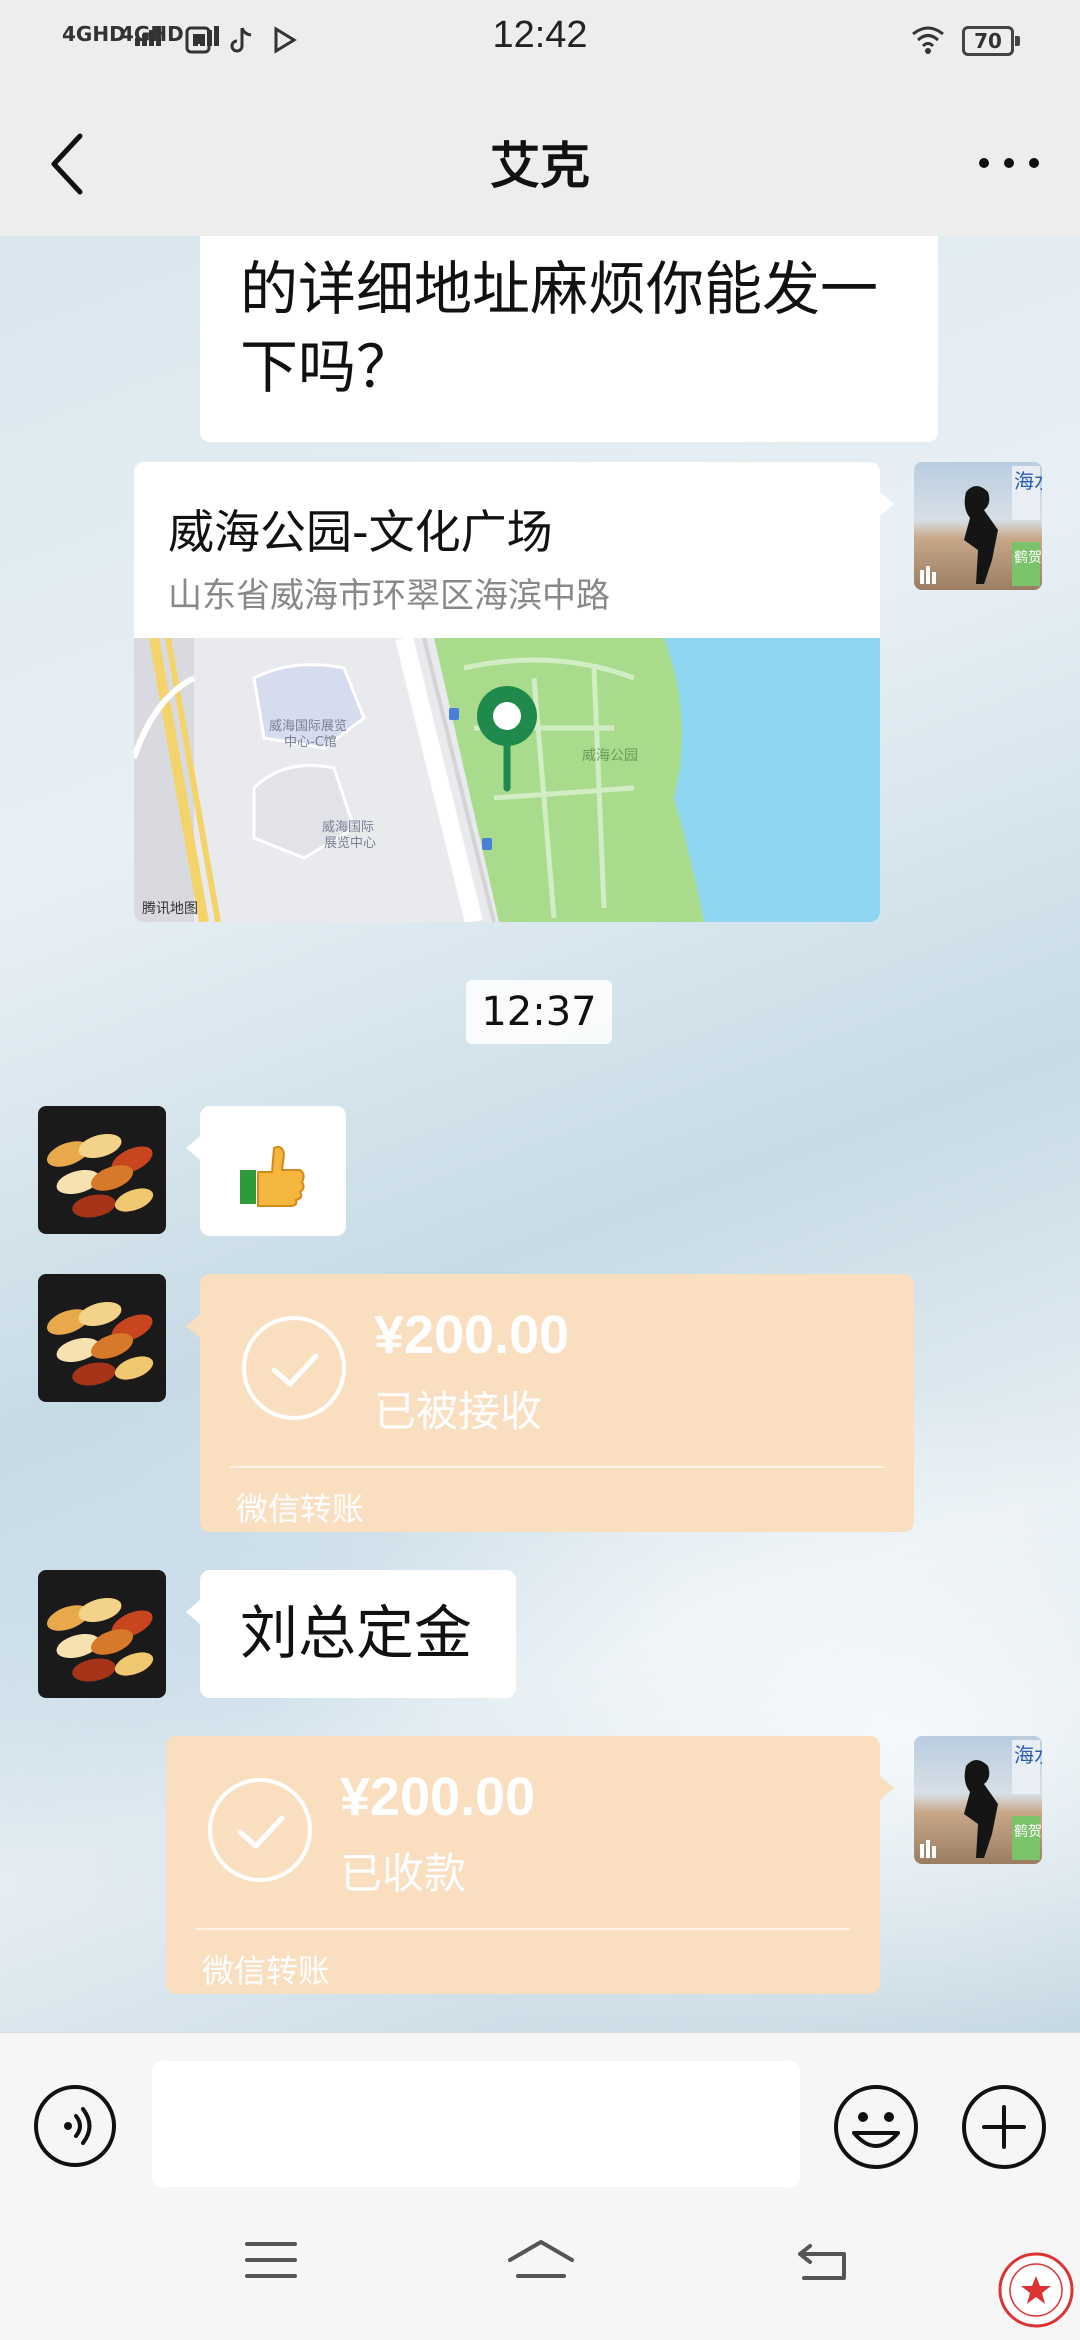  Describe the element at coordinates (991, 41) in the screenshot. I see `battery-indicator: 70` at that location.